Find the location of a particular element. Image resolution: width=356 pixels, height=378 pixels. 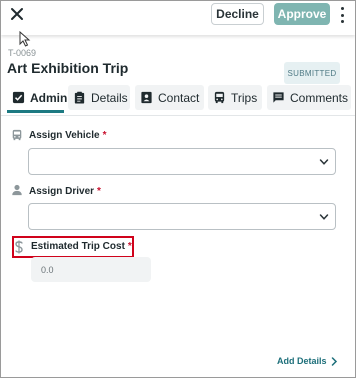

tab-comments: Comments is located at coordinates (309, 97).